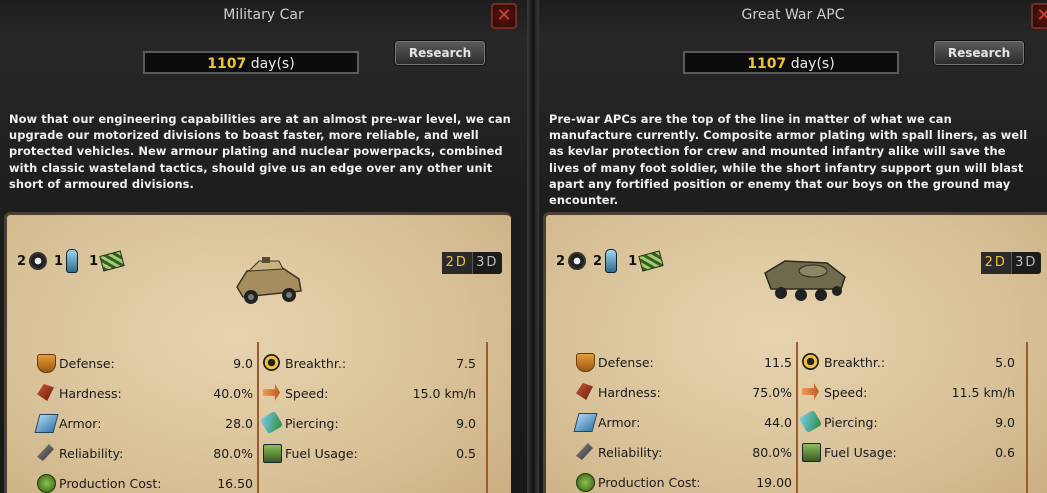  I want to click on stat-armor: Armor: 44.0, so click(682, 422).